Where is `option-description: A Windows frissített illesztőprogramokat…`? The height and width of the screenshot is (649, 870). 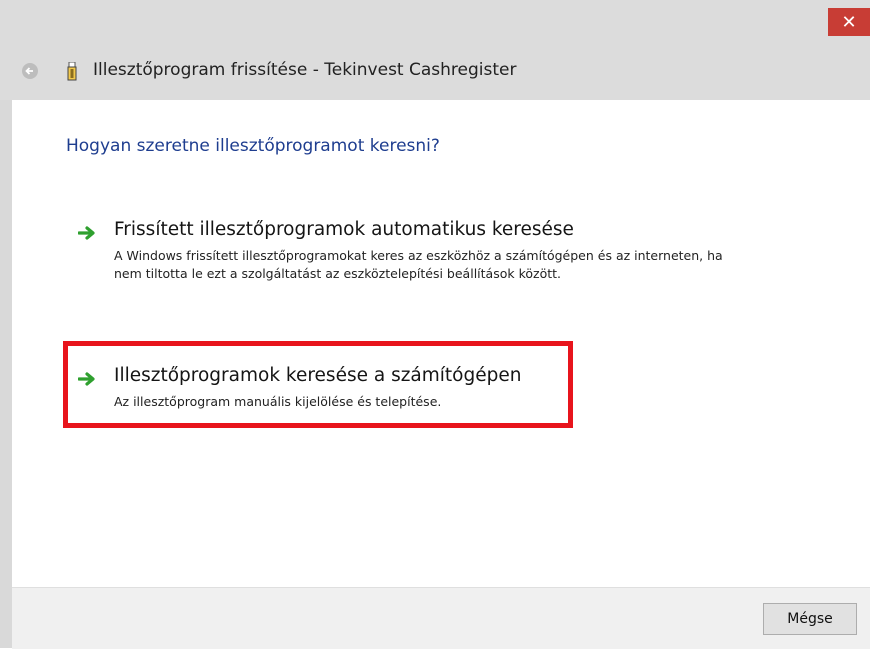 option-description: A Windows frissített illesztőprogramokat… is located at coordinates (418, 264).